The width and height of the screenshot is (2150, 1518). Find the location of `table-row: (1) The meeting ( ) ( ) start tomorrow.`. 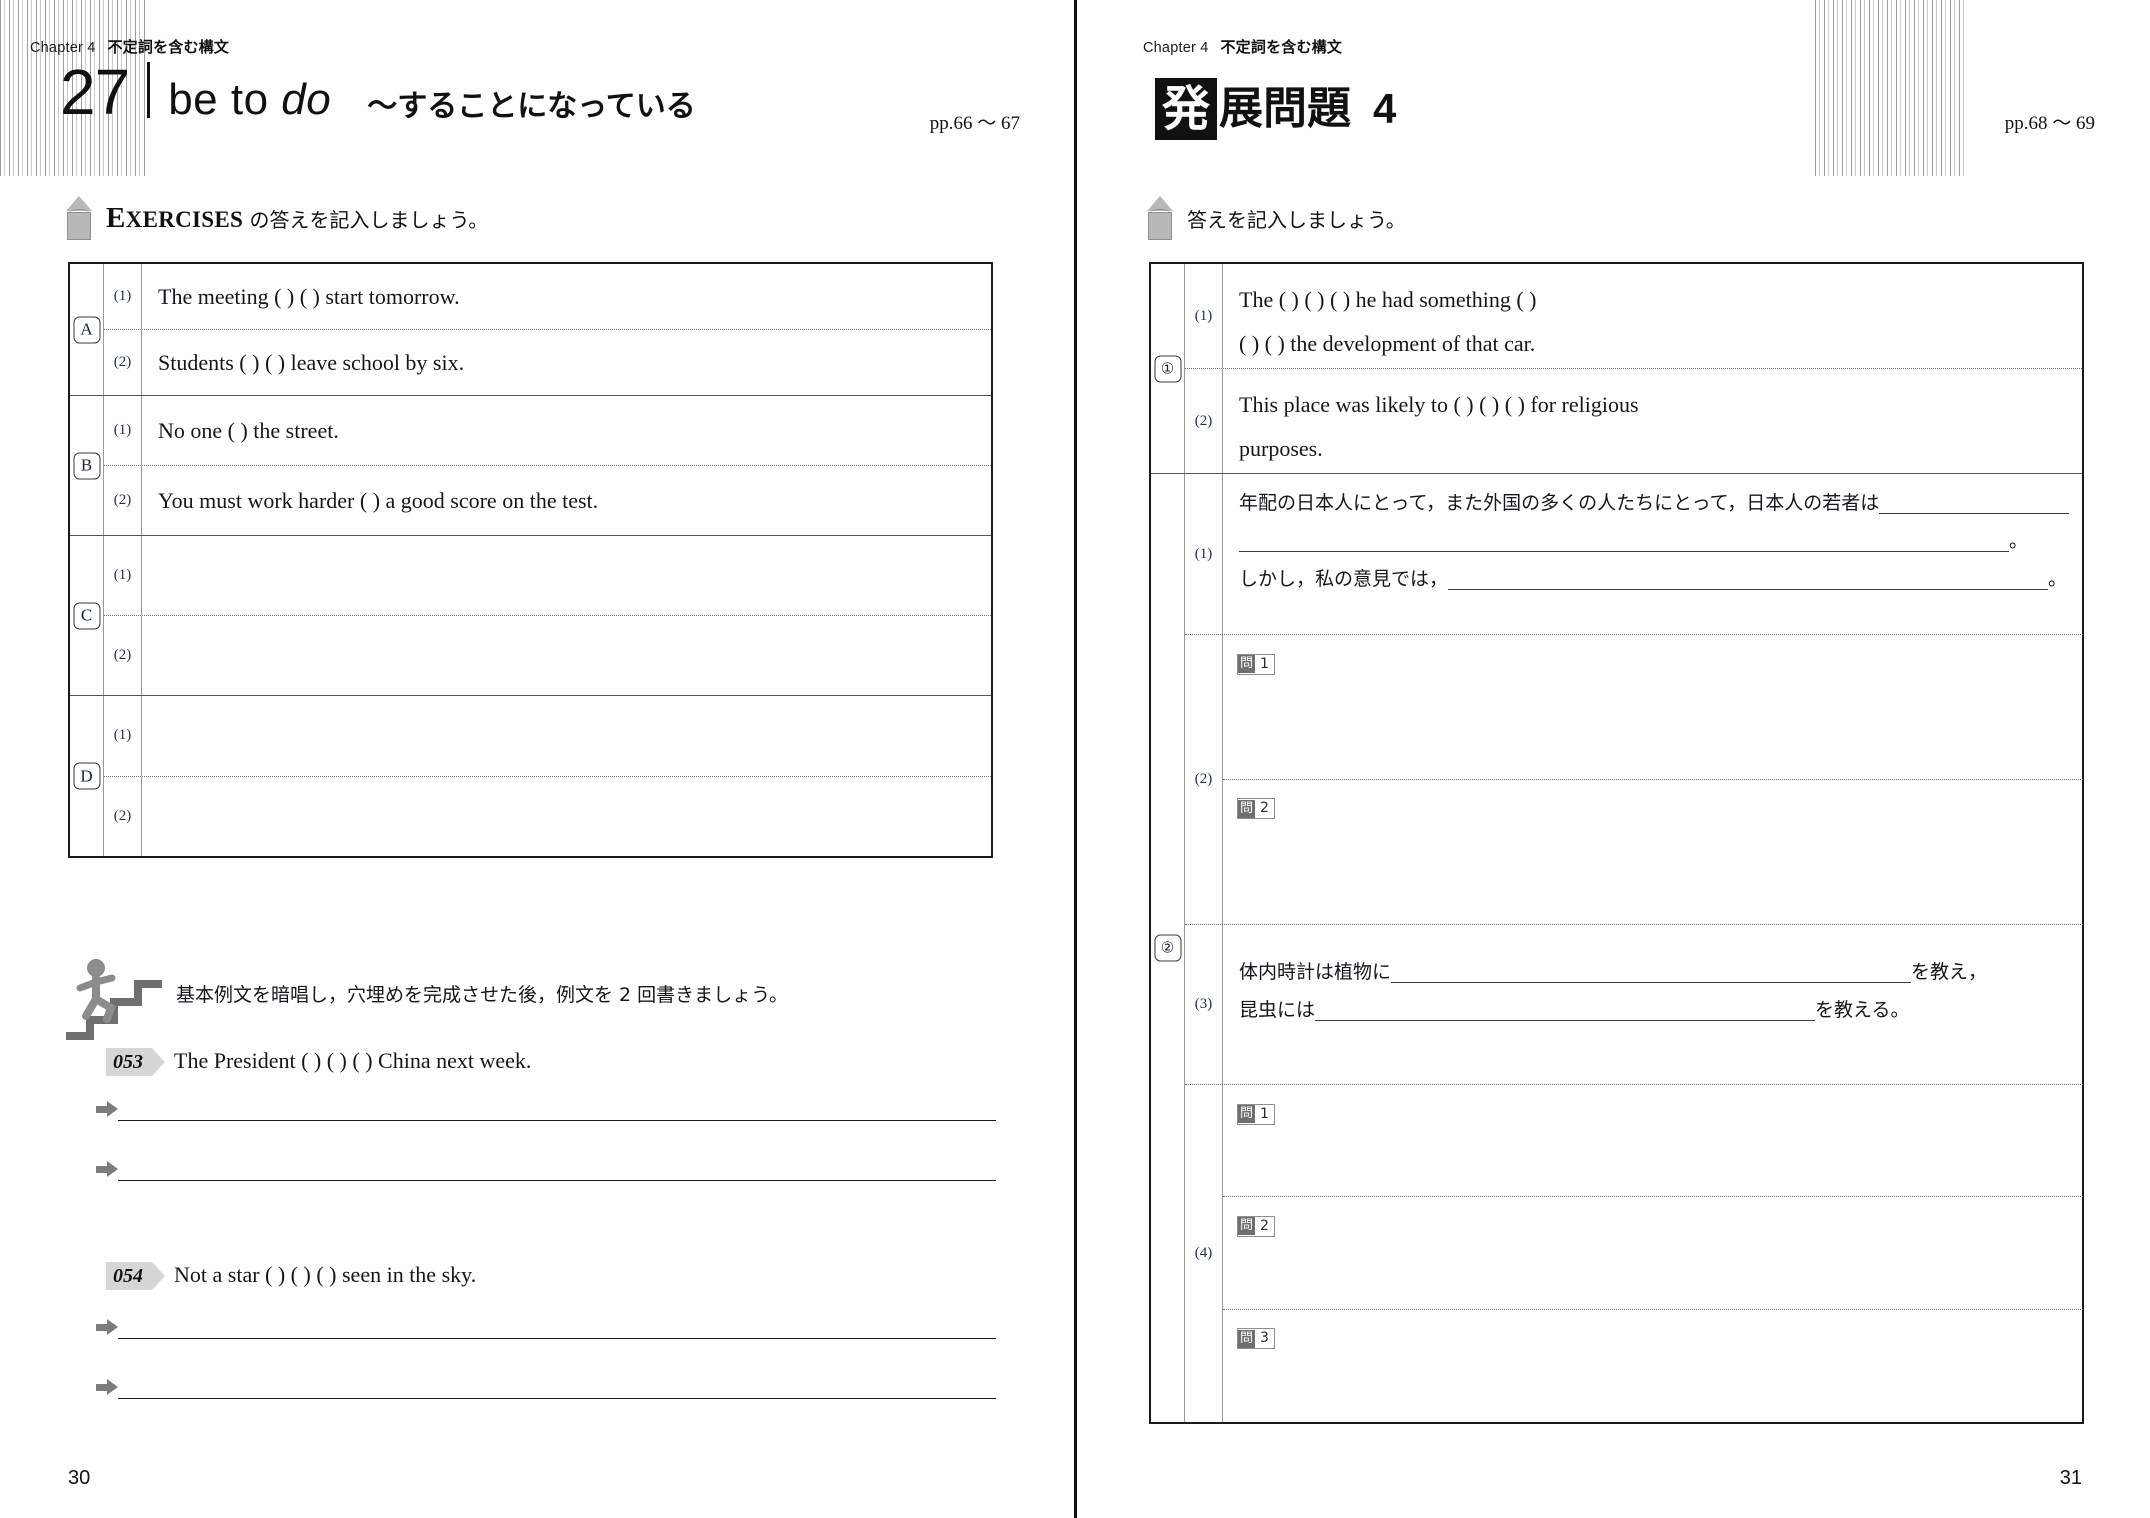

table-row: (1) The meeting ( ) ( ) start tomorrow. is located at coordinates (547, 296).